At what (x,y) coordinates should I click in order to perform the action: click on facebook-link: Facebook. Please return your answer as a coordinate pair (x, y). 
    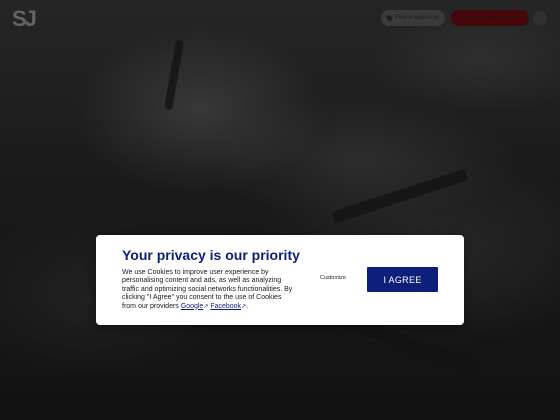
    Looking at the image, I should click on (225, 306).